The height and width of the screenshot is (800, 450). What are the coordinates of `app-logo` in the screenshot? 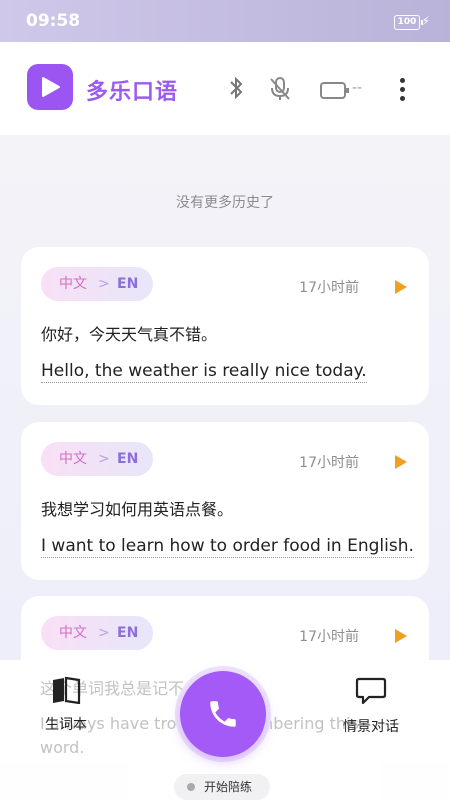 It's located at (50, 87).